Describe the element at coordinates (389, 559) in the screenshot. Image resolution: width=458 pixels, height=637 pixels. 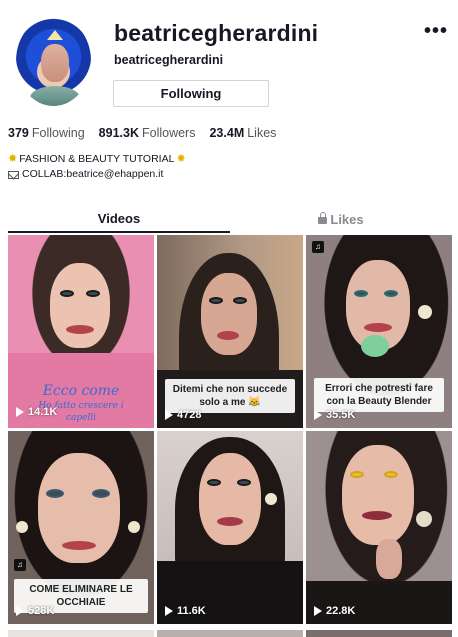
I see `video-thumbnail-hand` at that location.